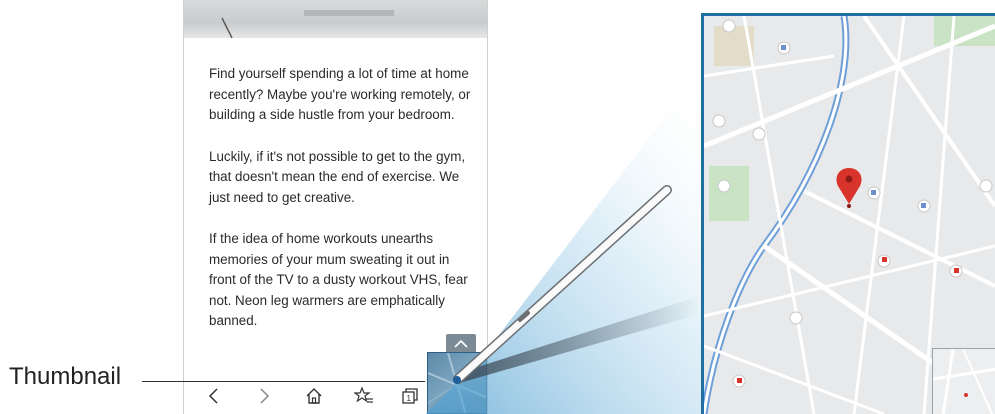  What do you see at coordinates (65, 376) in the screenshot?
I see `thumbnail-callout-label: Thumbnail` at bounding box center [65, 376].